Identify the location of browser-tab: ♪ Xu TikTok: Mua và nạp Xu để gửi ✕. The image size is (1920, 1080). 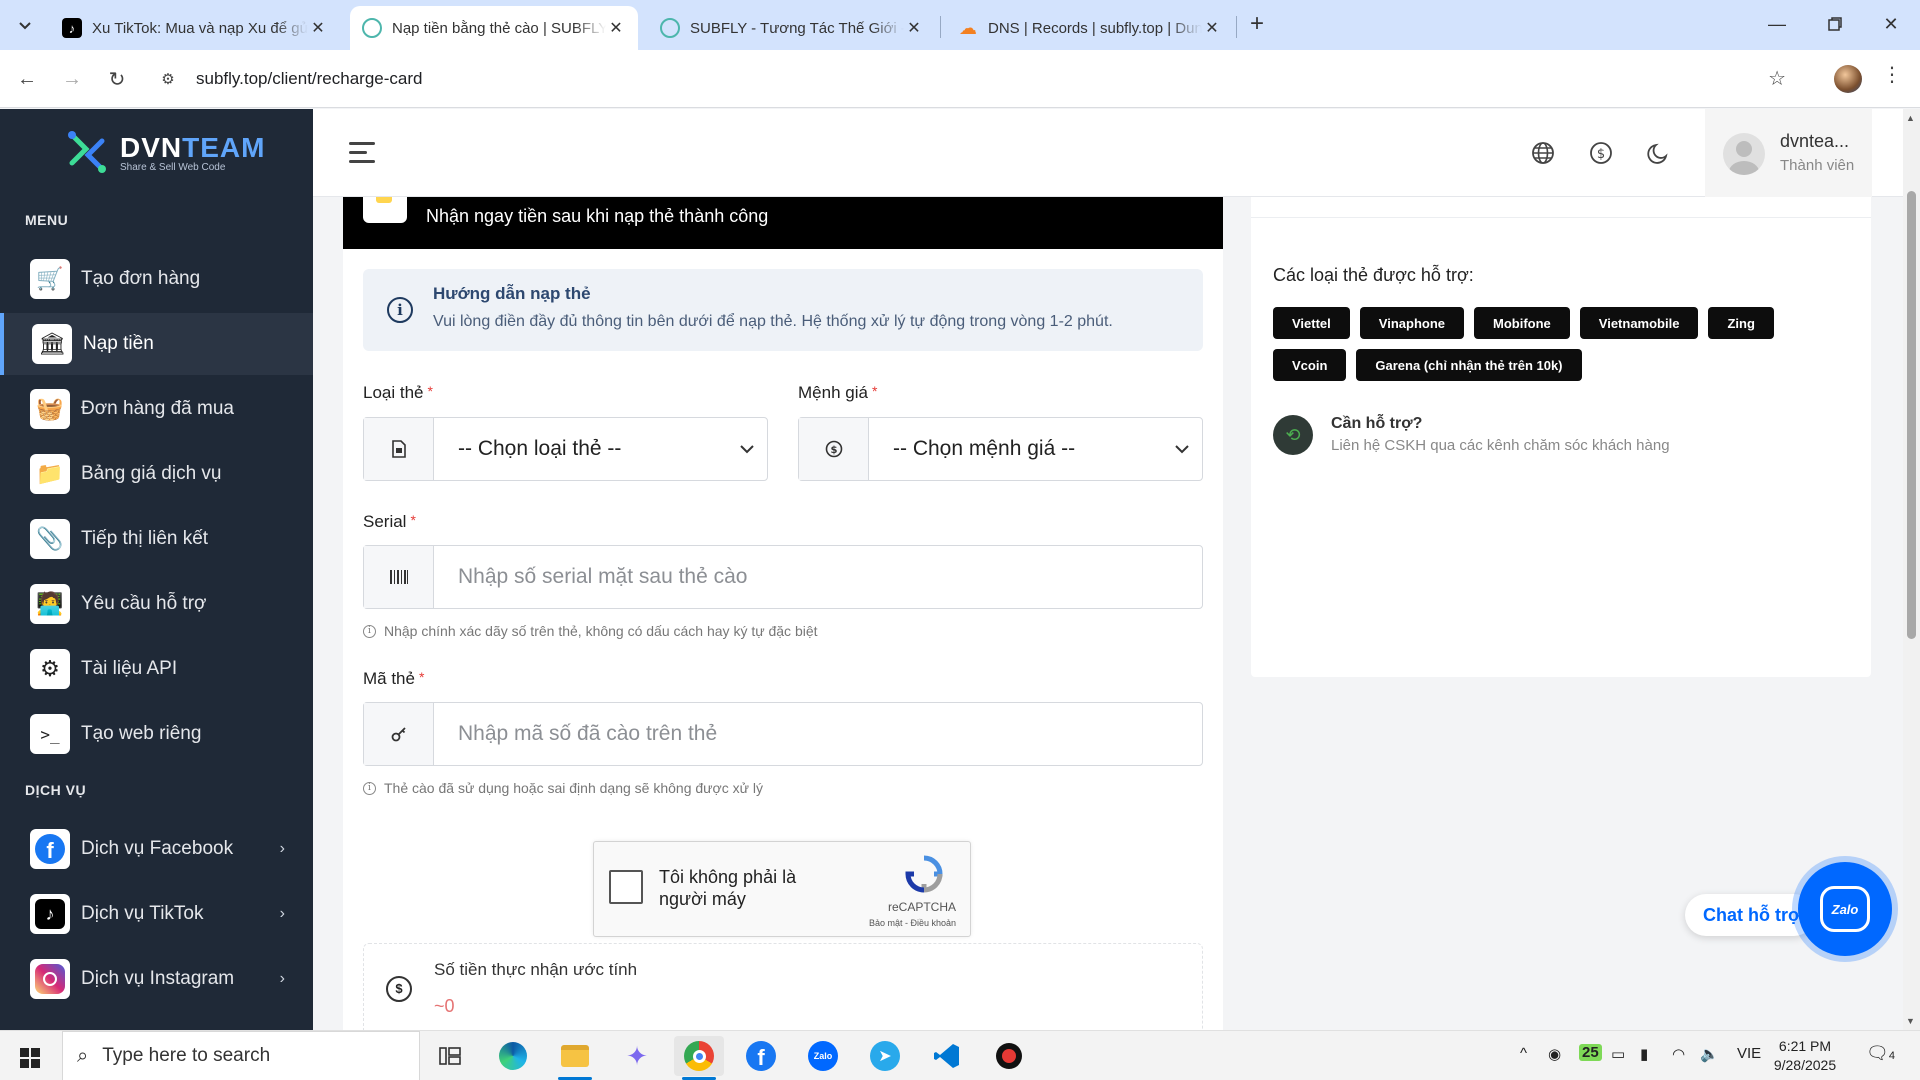
(195, 28).